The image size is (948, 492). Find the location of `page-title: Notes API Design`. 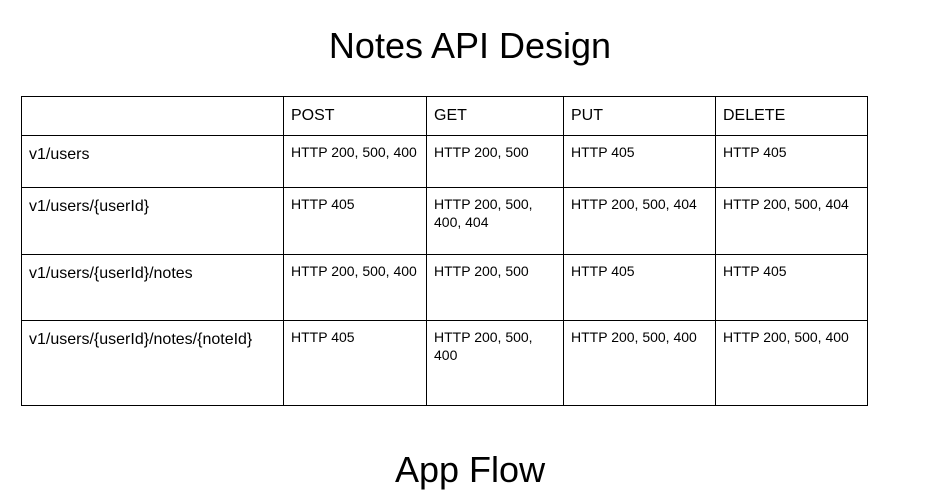

page-title: Notes API Design is located at coordinates (470, 45).